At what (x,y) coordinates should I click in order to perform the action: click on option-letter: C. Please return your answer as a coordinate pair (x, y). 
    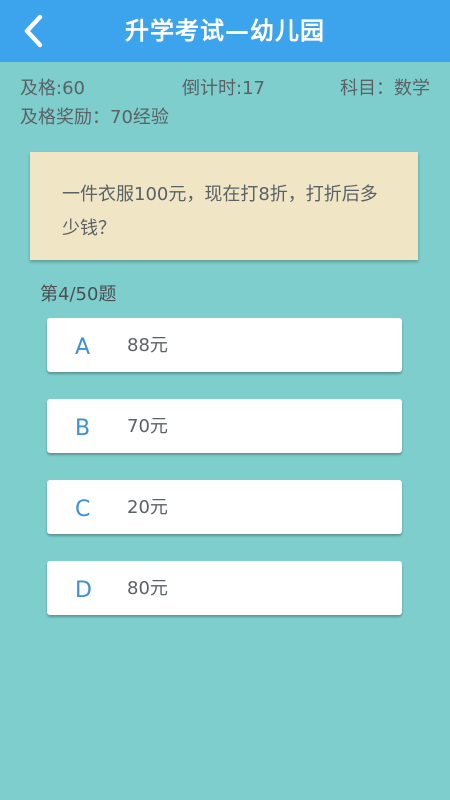
    Looking at the image, I should click on (83, 509).